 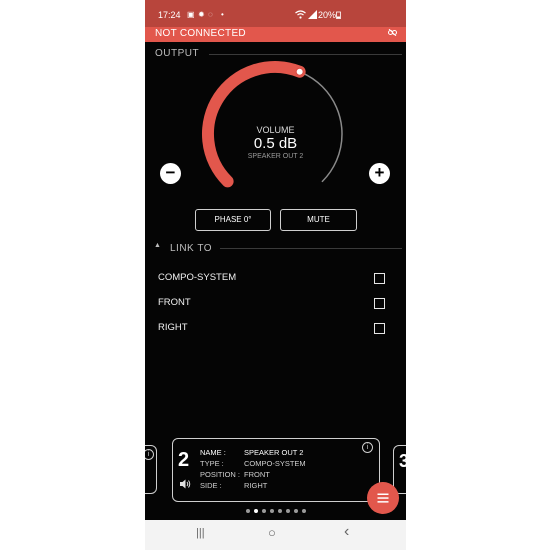 What do you see at coordinates (173, 327) in the screenshot?
I see `link-item-label: RIGHT` at bounding box center [173, 327].